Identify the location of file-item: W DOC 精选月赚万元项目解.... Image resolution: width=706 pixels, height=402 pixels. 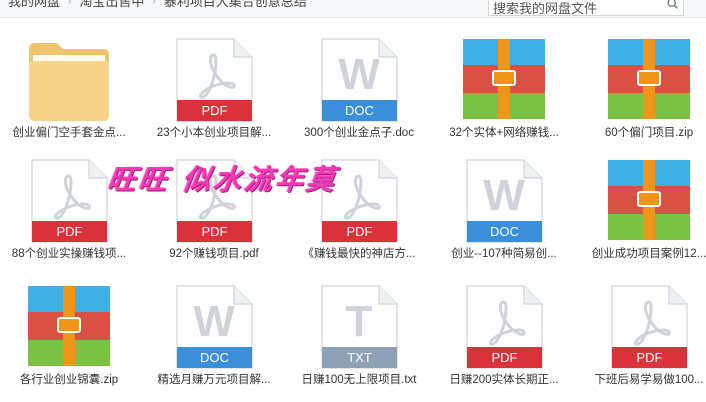
(214, 340).